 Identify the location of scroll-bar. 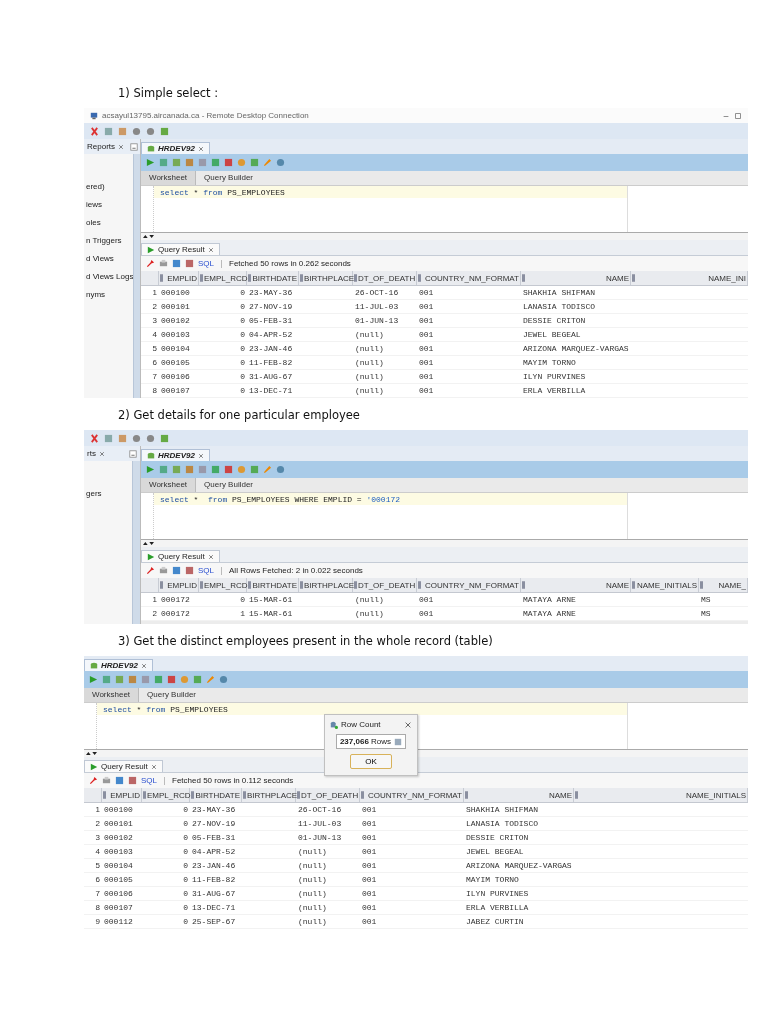
(136, 542).